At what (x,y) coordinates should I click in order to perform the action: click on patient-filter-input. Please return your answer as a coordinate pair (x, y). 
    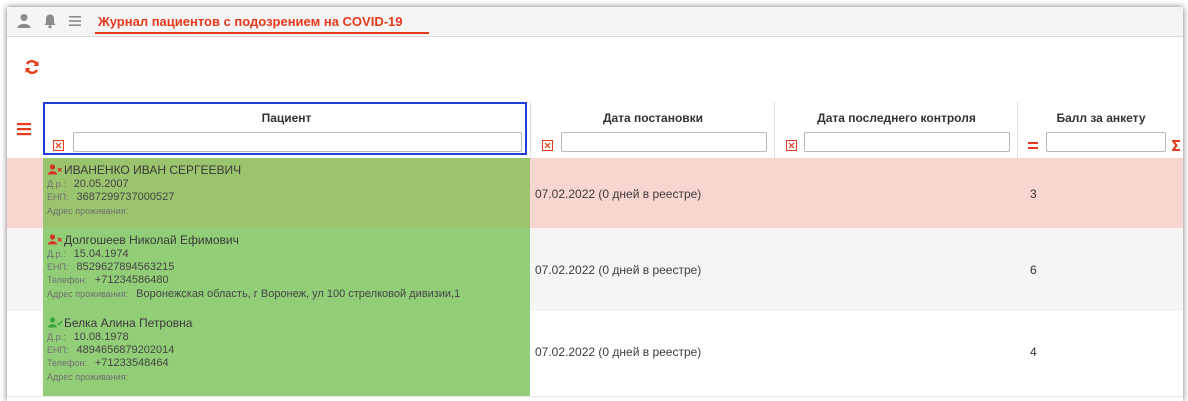
    Looking at the image, I should click on (297, 142).